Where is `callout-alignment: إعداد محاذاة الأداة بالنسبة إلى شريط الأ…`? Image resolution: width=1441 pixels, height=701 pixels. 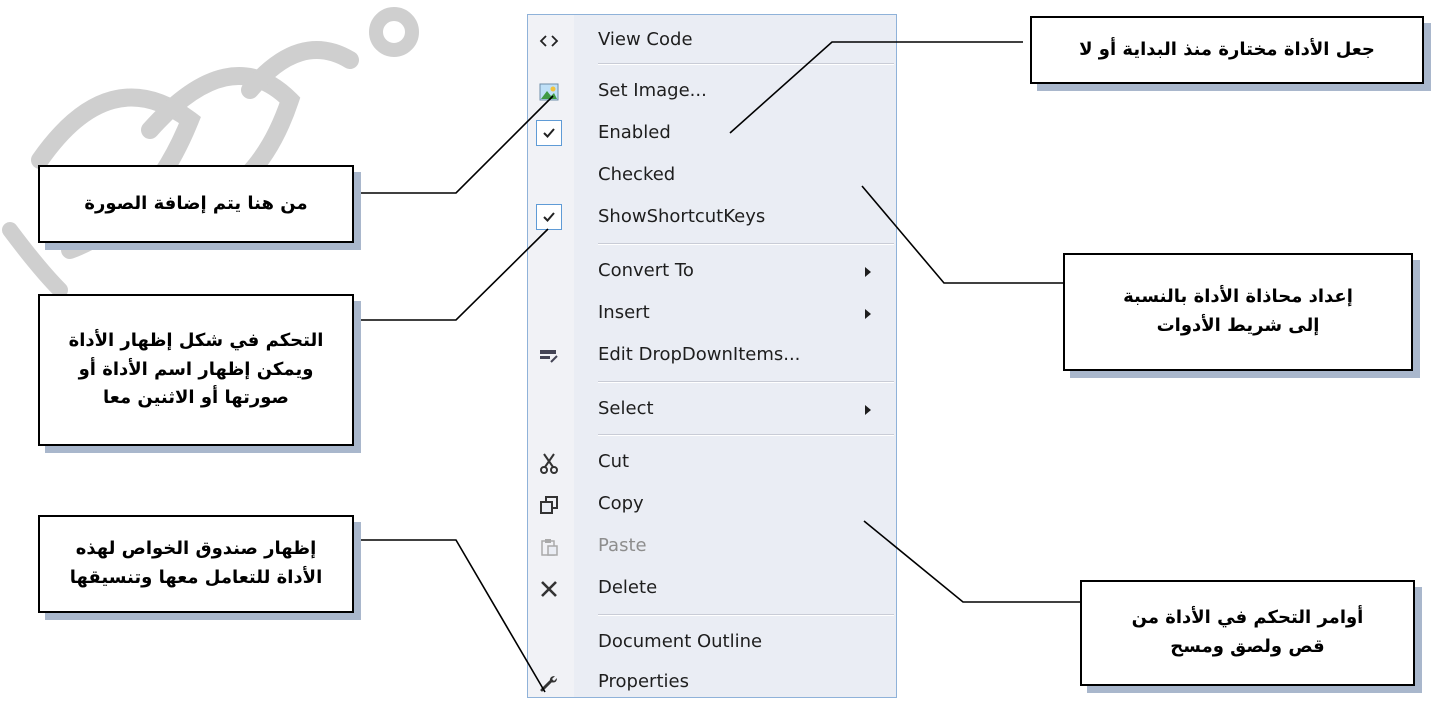 callout-alignment: إعداد محاذاة الأداة بالنسبة إلى شريط الأ… is located at coordinates (1238, 312).